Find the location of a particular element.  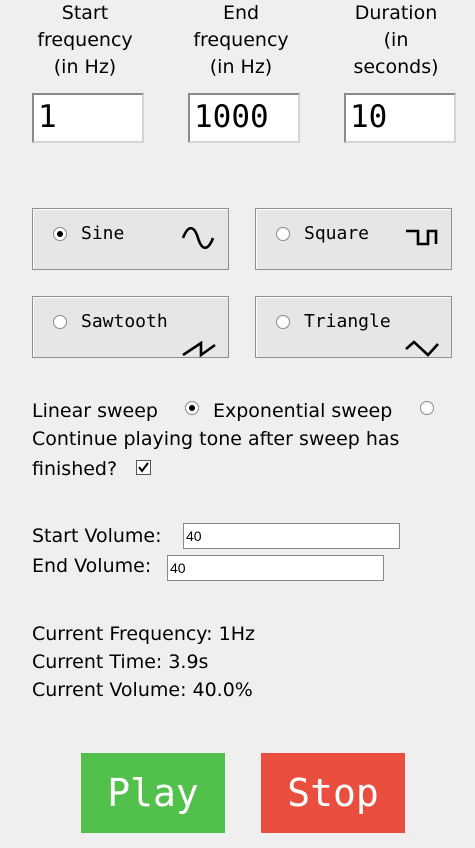

start-volume-input: 40 is located at coordinates (291, 536).